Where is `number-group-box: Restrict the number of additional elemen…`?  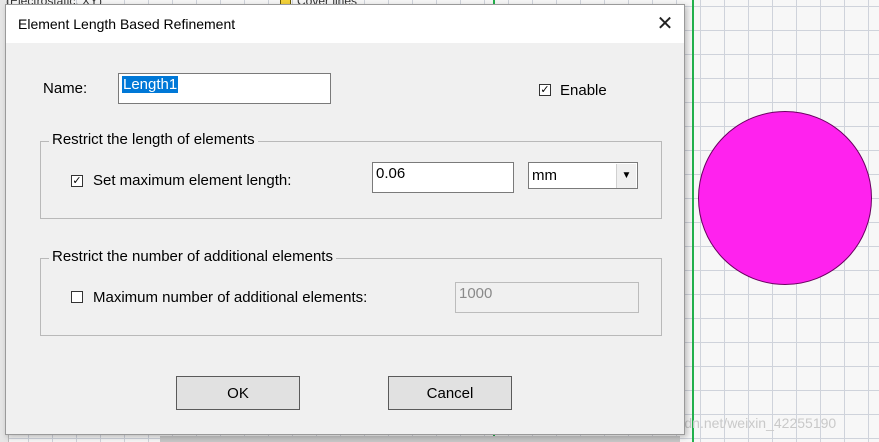 number-group-box: Restrict the number of additional elemen… is located at coordinates (351, 292).